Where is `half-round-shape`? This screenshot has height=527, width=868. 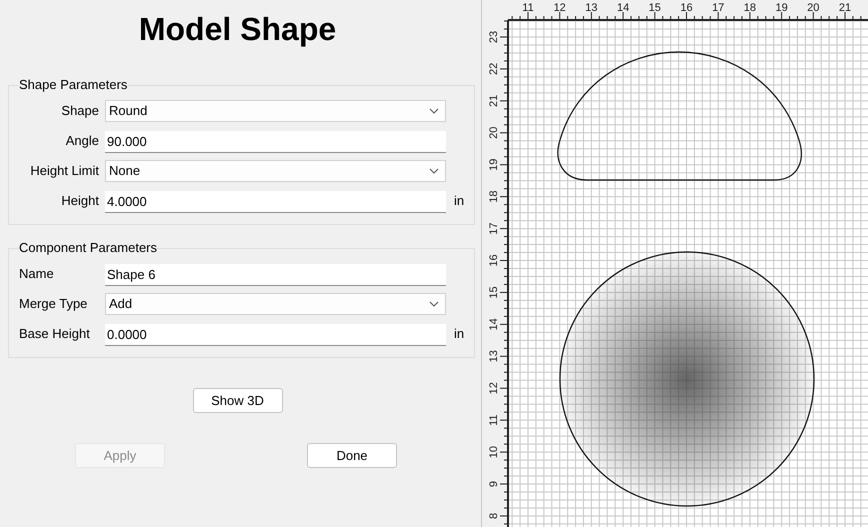 half-round-shape is located at coordinates (679, 116).